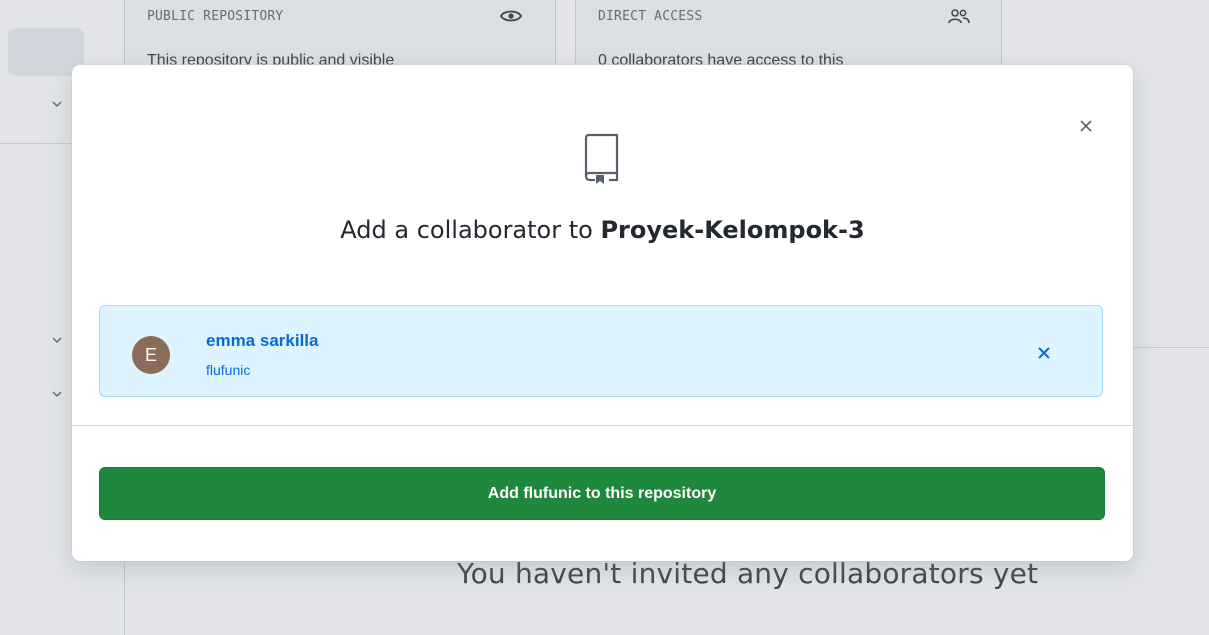 The width and height of the screenshot is (1209, 635). I want to click on dialog-title: Add a collaborator to Proyek-Kelompok-3, so click(602, 230).